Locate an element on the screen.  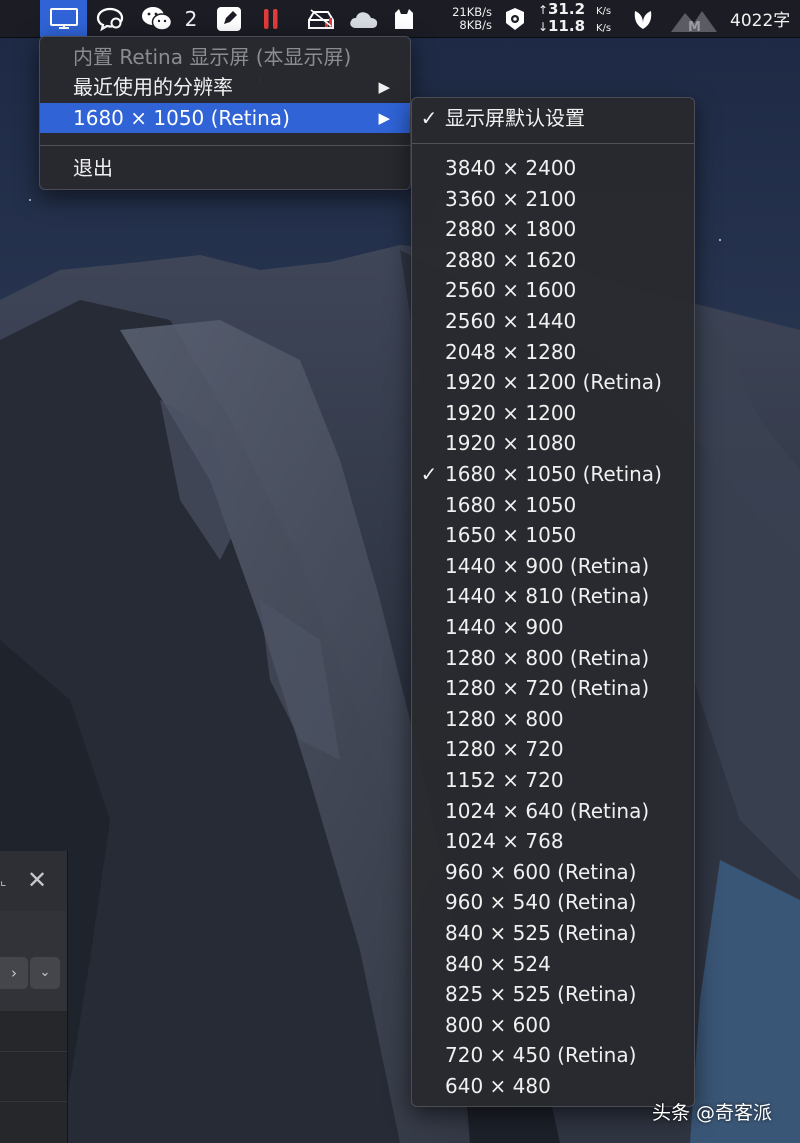
resolution-item: 1280 × 720 (Retina) is located at coordinates (553, 688).